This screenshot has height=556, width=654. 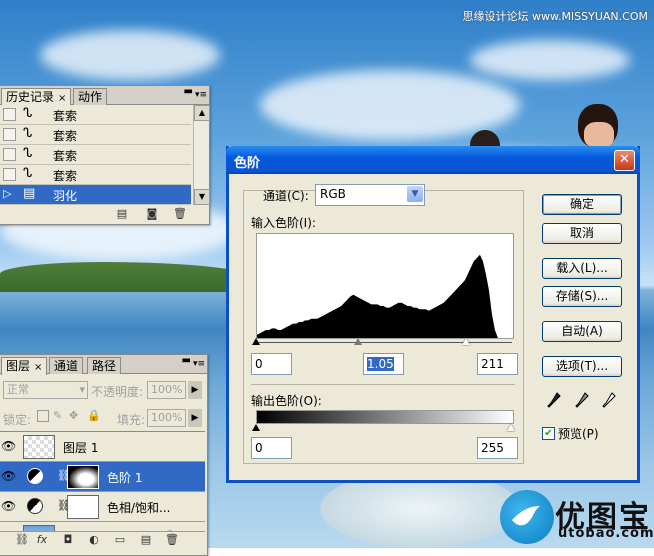 I want to click on history-panel: 历史记录 × 动作 ▬ ▾≡ ᔐ 套索 ᔐ 套索 ᔐ 套索 ᔐ 套索 ▷ ▤ 羽化, so click(x=105, y=155).